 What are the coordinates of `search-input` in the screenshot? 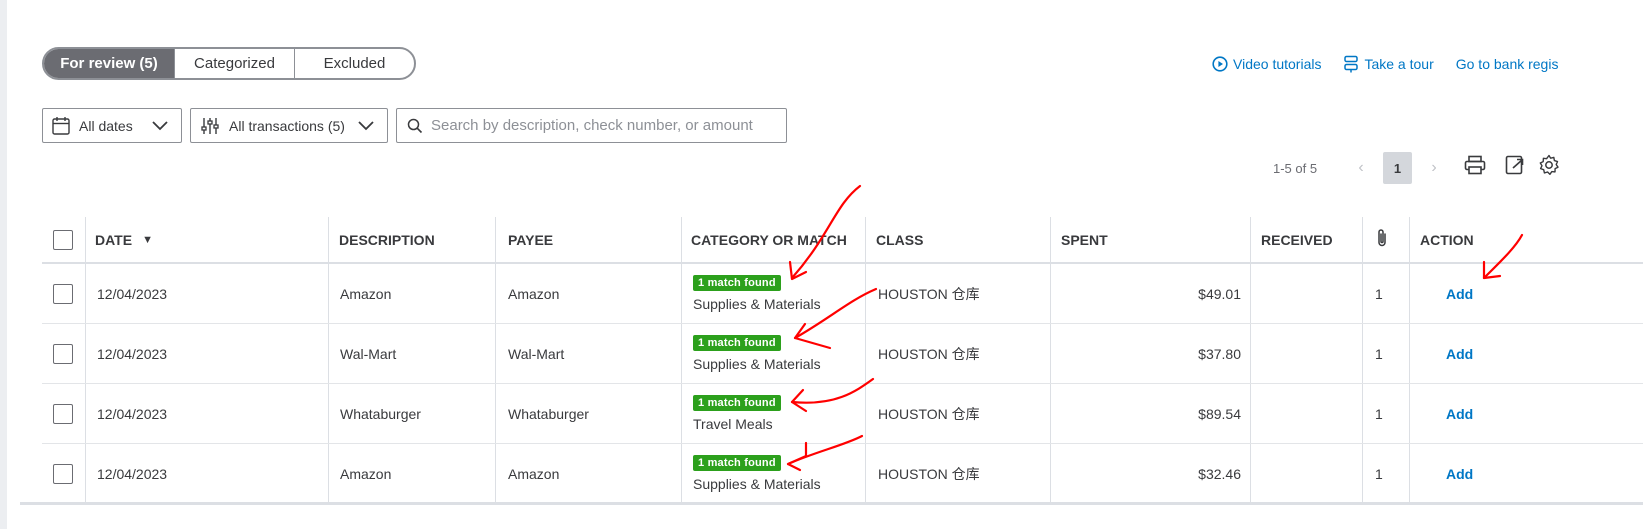 It's located at (606, 125).